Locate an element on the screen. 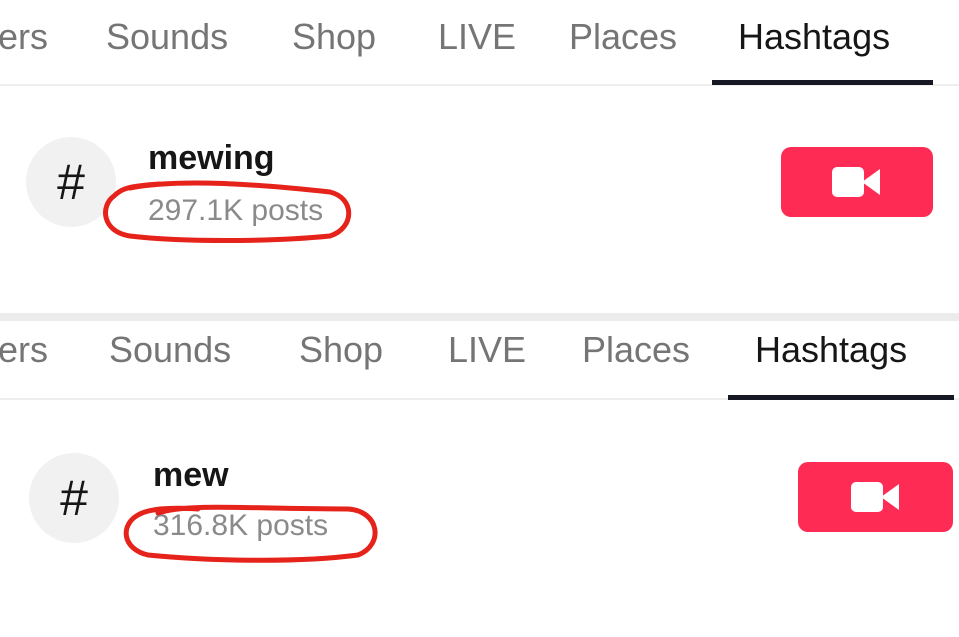 This screenshot has width=959, height=637. hashtag-post-count: 316.8K posts is located at coordinates (241, 525).